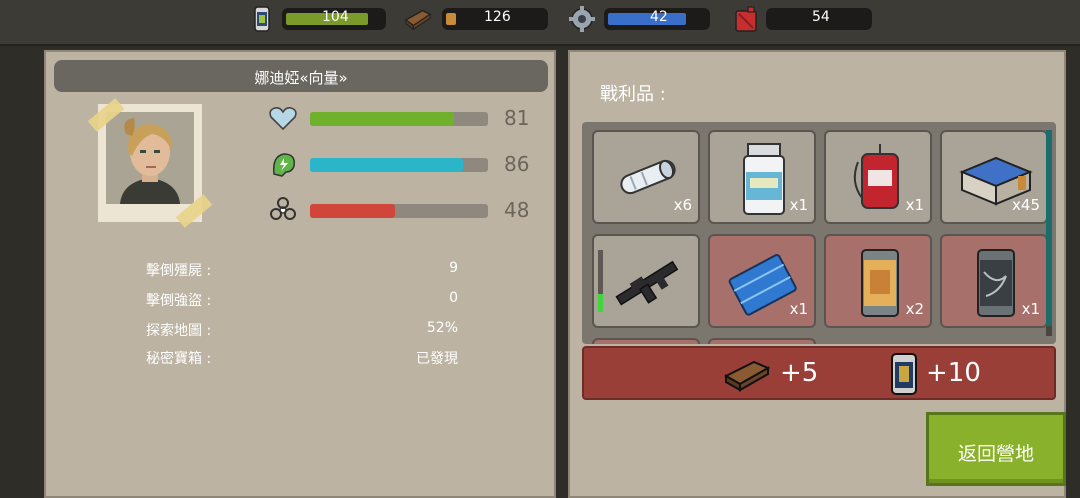 The height and width of the screenshot is (498, 1080). What do you see at coordinates (762, 177) in the screenshot?
I see `loot-item-pills: x1` at bounding box center [762, 177].